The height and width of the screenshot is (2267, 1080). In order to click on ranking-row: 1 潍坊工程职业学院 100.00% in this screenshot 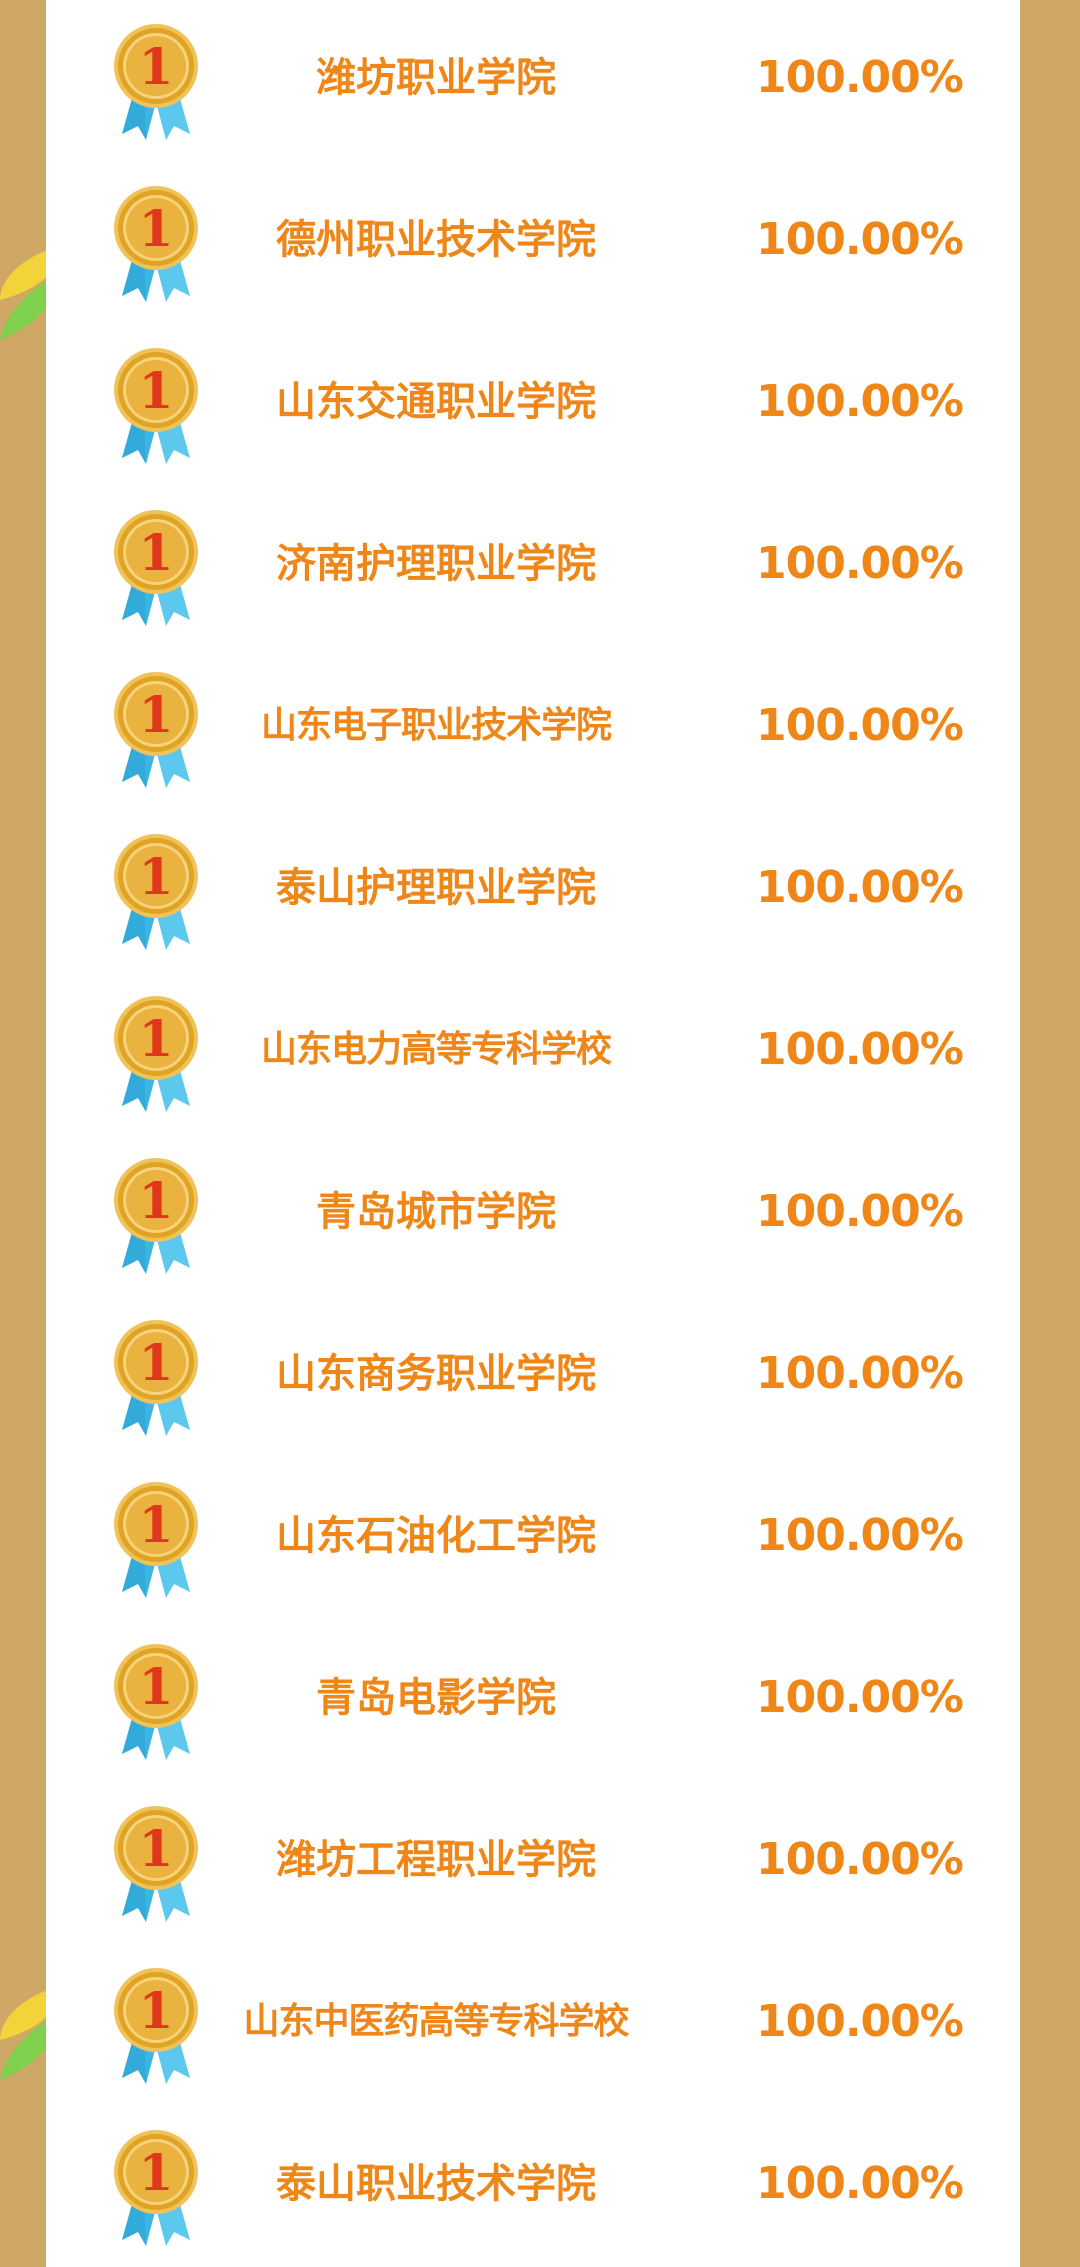, I will do `click(533, 1869)`.